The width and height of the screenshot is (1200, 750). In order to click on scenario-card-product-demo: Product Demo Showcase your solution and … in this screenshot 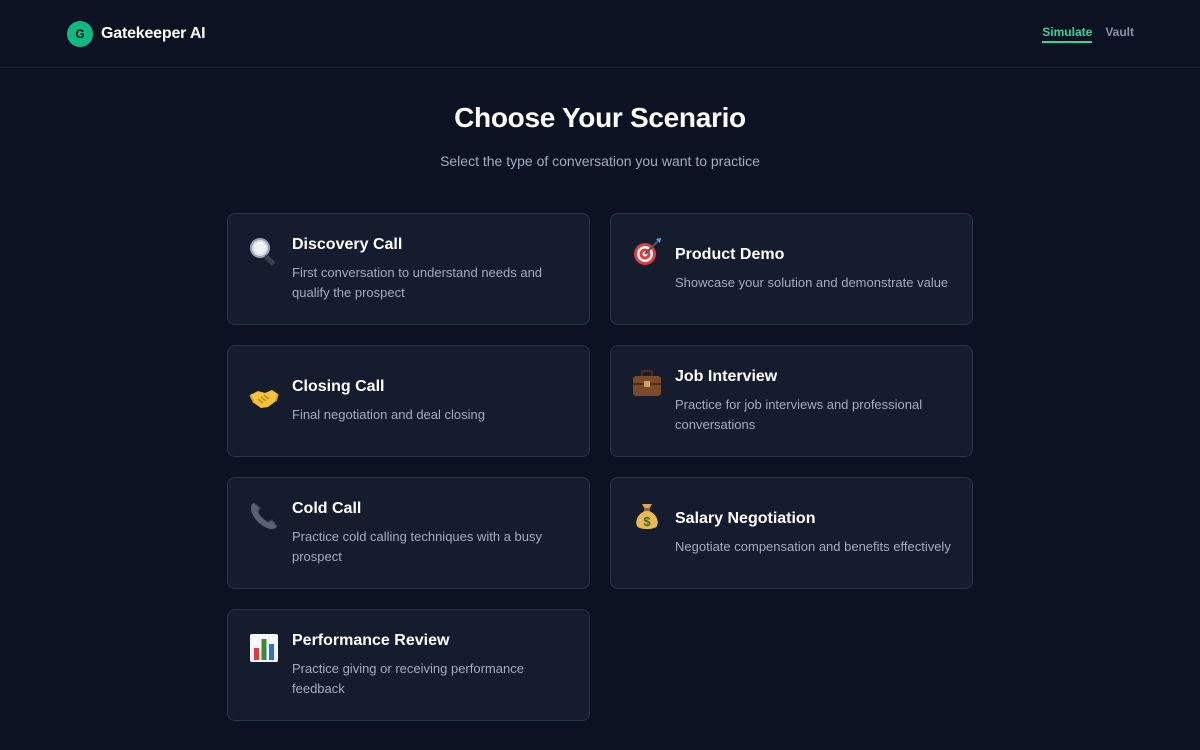, I will do `click(791, 269)`.